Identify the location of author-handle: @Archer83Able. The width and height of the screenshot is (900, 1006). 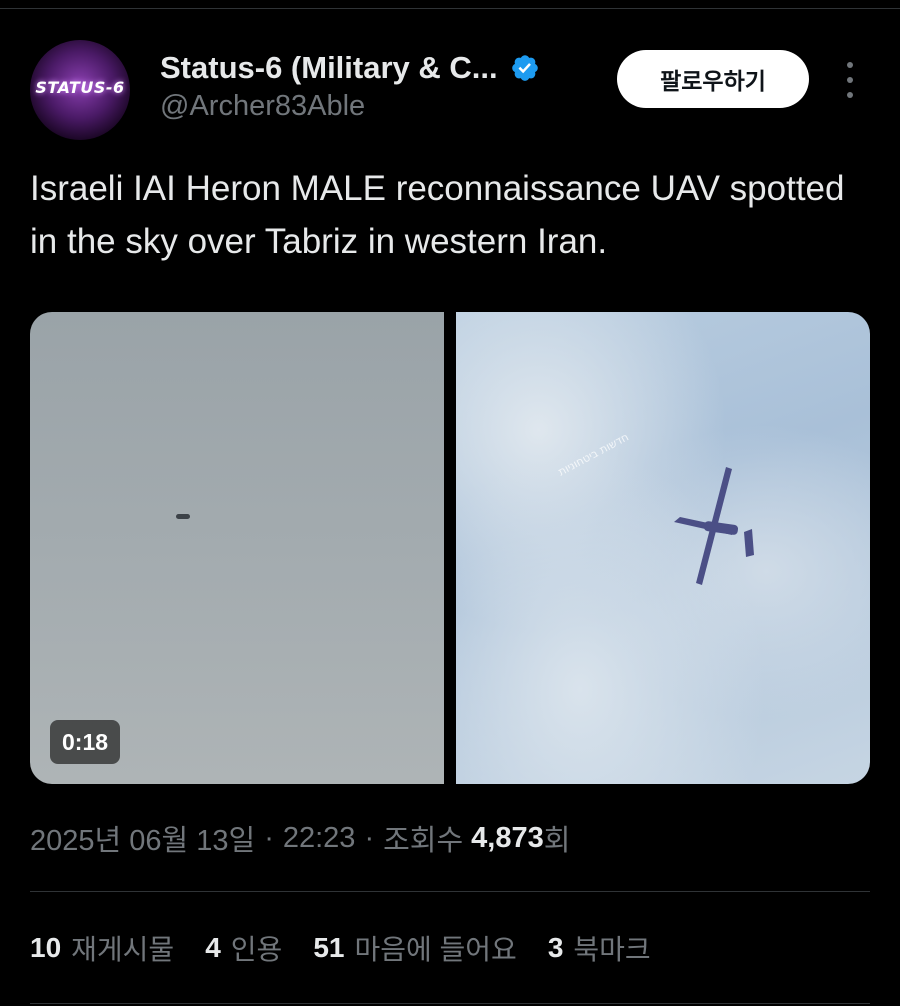
(262, 106).